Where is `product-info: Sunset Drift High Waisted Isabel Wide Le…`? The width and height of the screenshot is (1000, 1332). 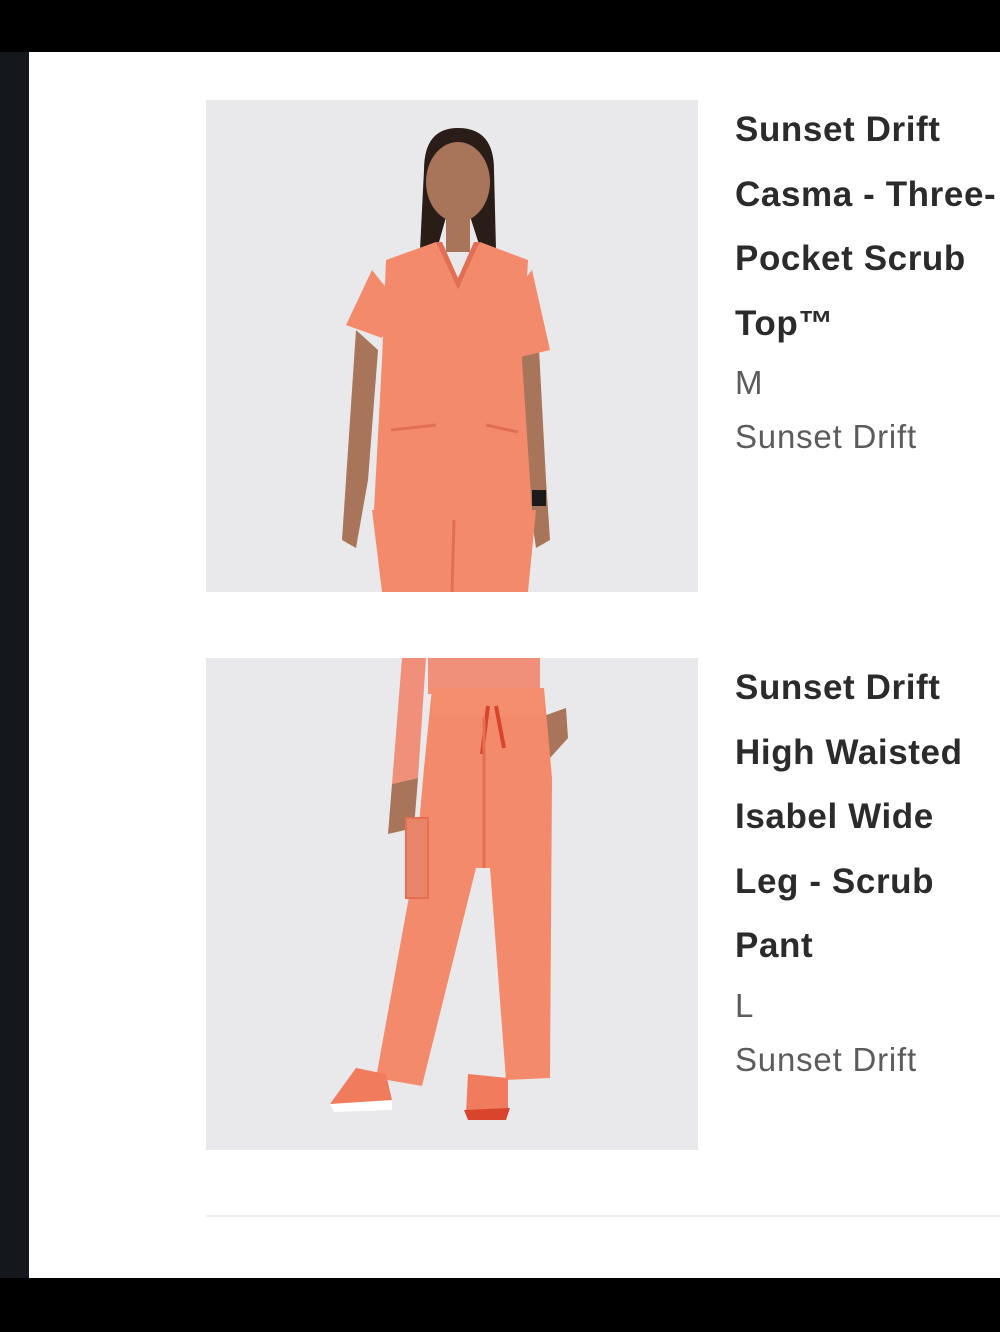 product-info: Sunset Drift High Waisted Isabel Wide Le… is located at coordinates (867, 872).